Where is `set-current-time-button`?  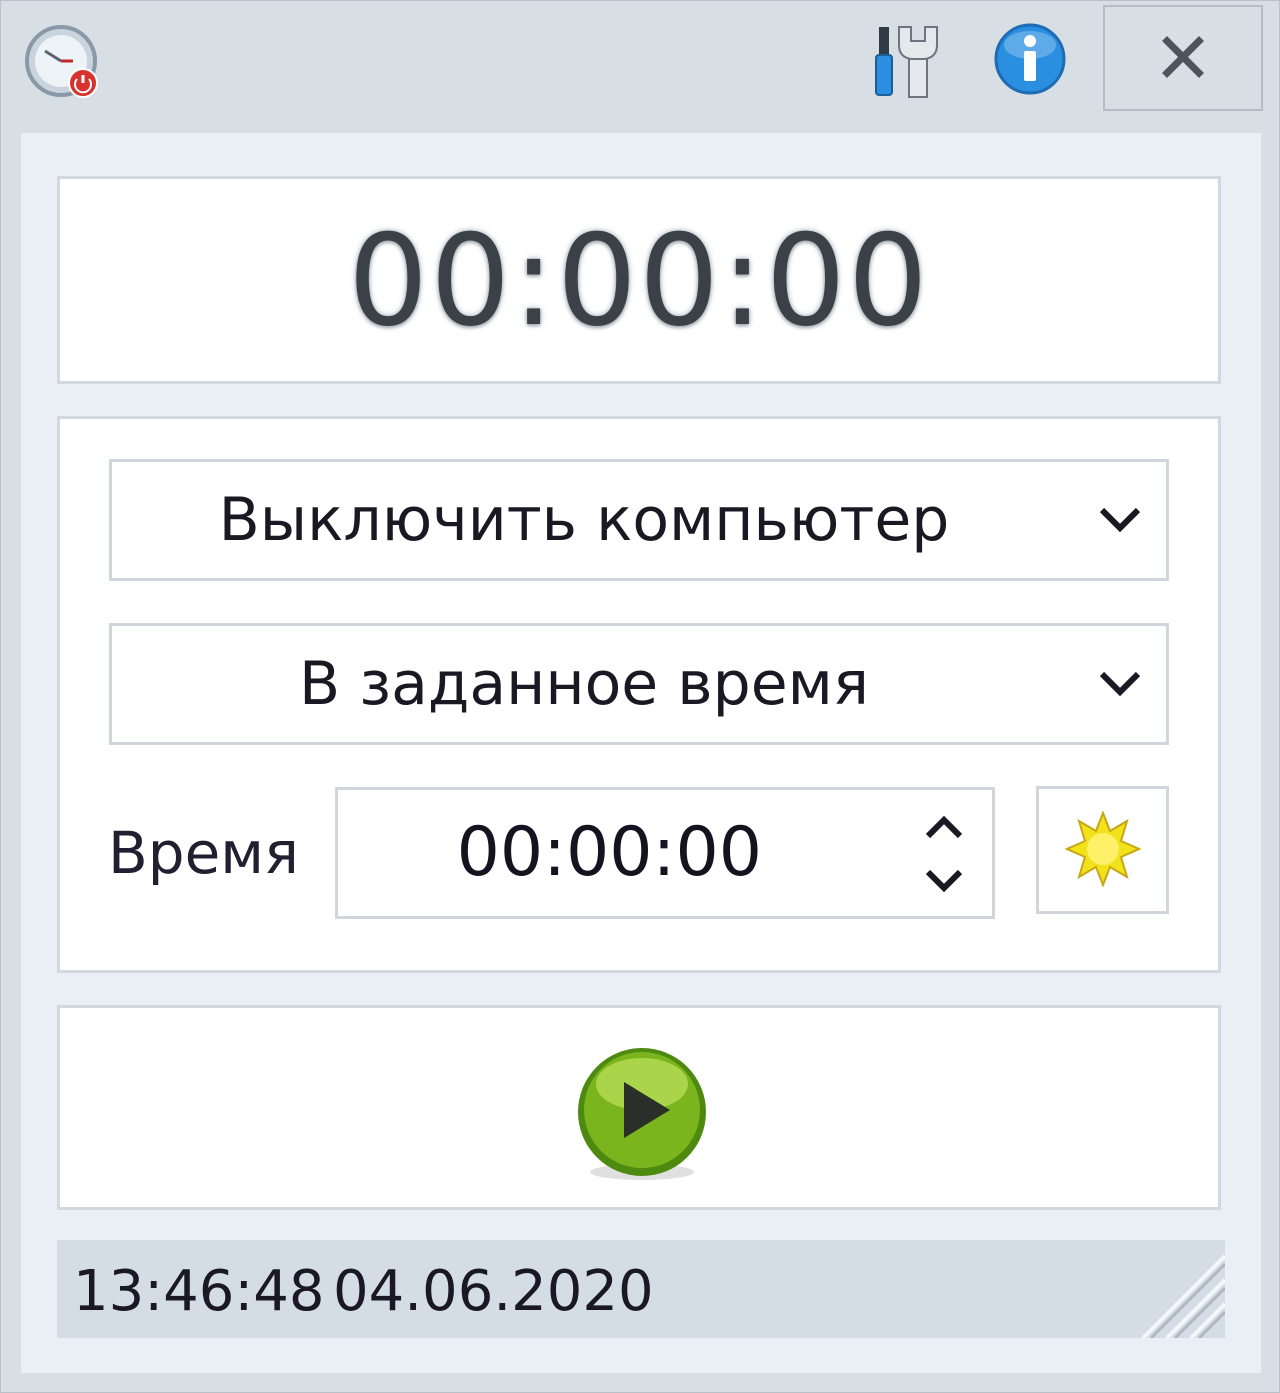 set-current-time-button is located at coordinates (1102, 850).